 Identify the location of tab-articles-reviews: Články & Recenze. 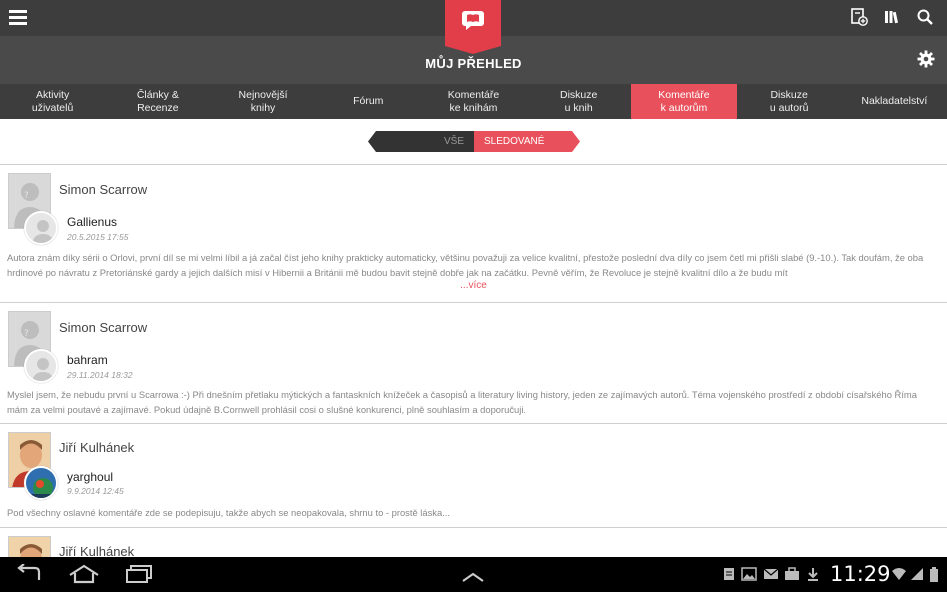
(157, 101).